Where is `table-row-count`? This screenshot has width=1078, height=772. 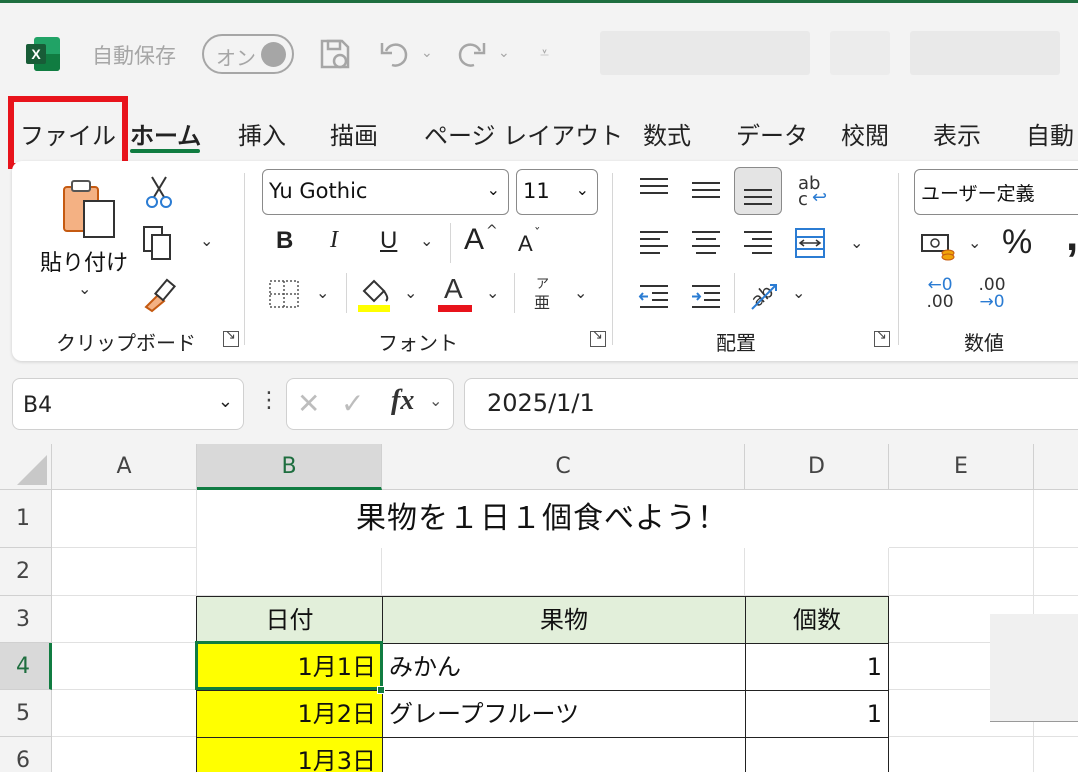
table-row-count is located at coordinates (817, 754).